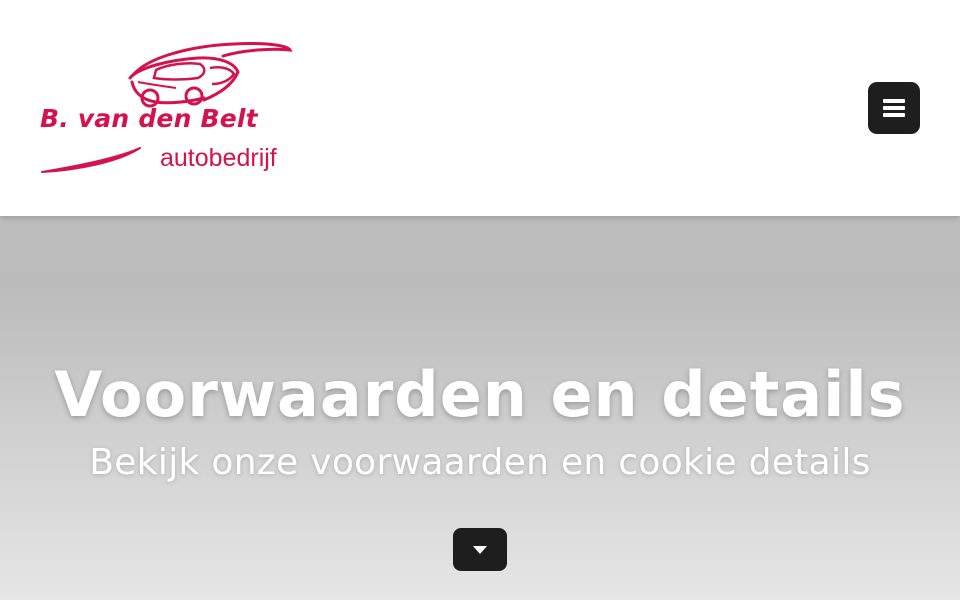 The height and width of the screenshot is (600, 960). What do you see at coordinates (218, 158) in the screenshot?
I see `logo-tagline: autobedrijf` at bounding box center [218, 158].